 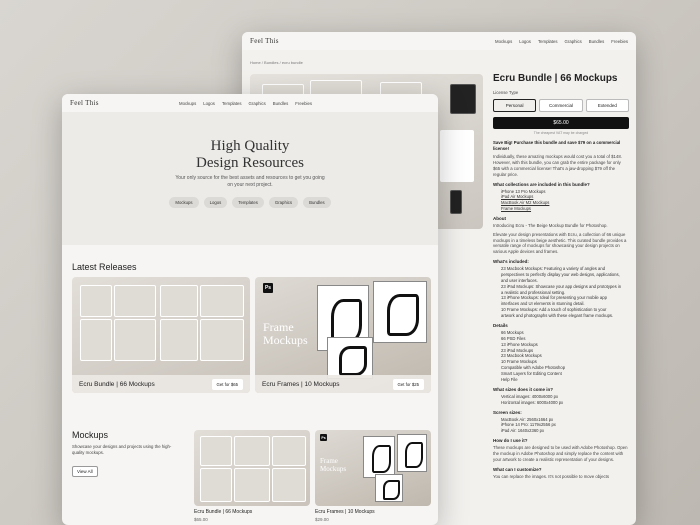 What do you see at coordinates (85, 471) in the screenshot?
I see `view-all-button: View All` at bounding box center [85, 471].